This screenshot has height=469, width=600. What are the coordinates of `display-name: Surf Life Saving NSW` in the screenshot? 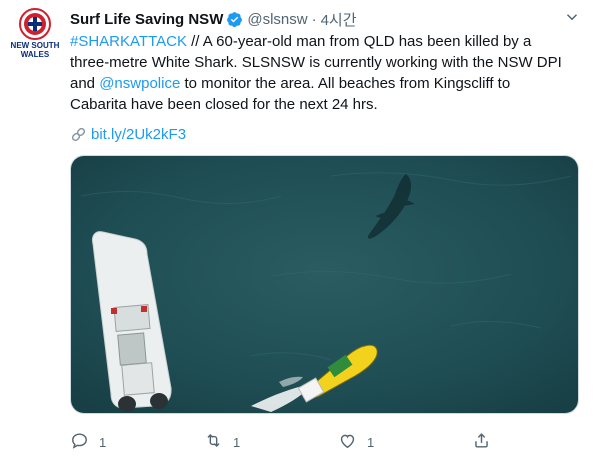 It's located at (146, 19).